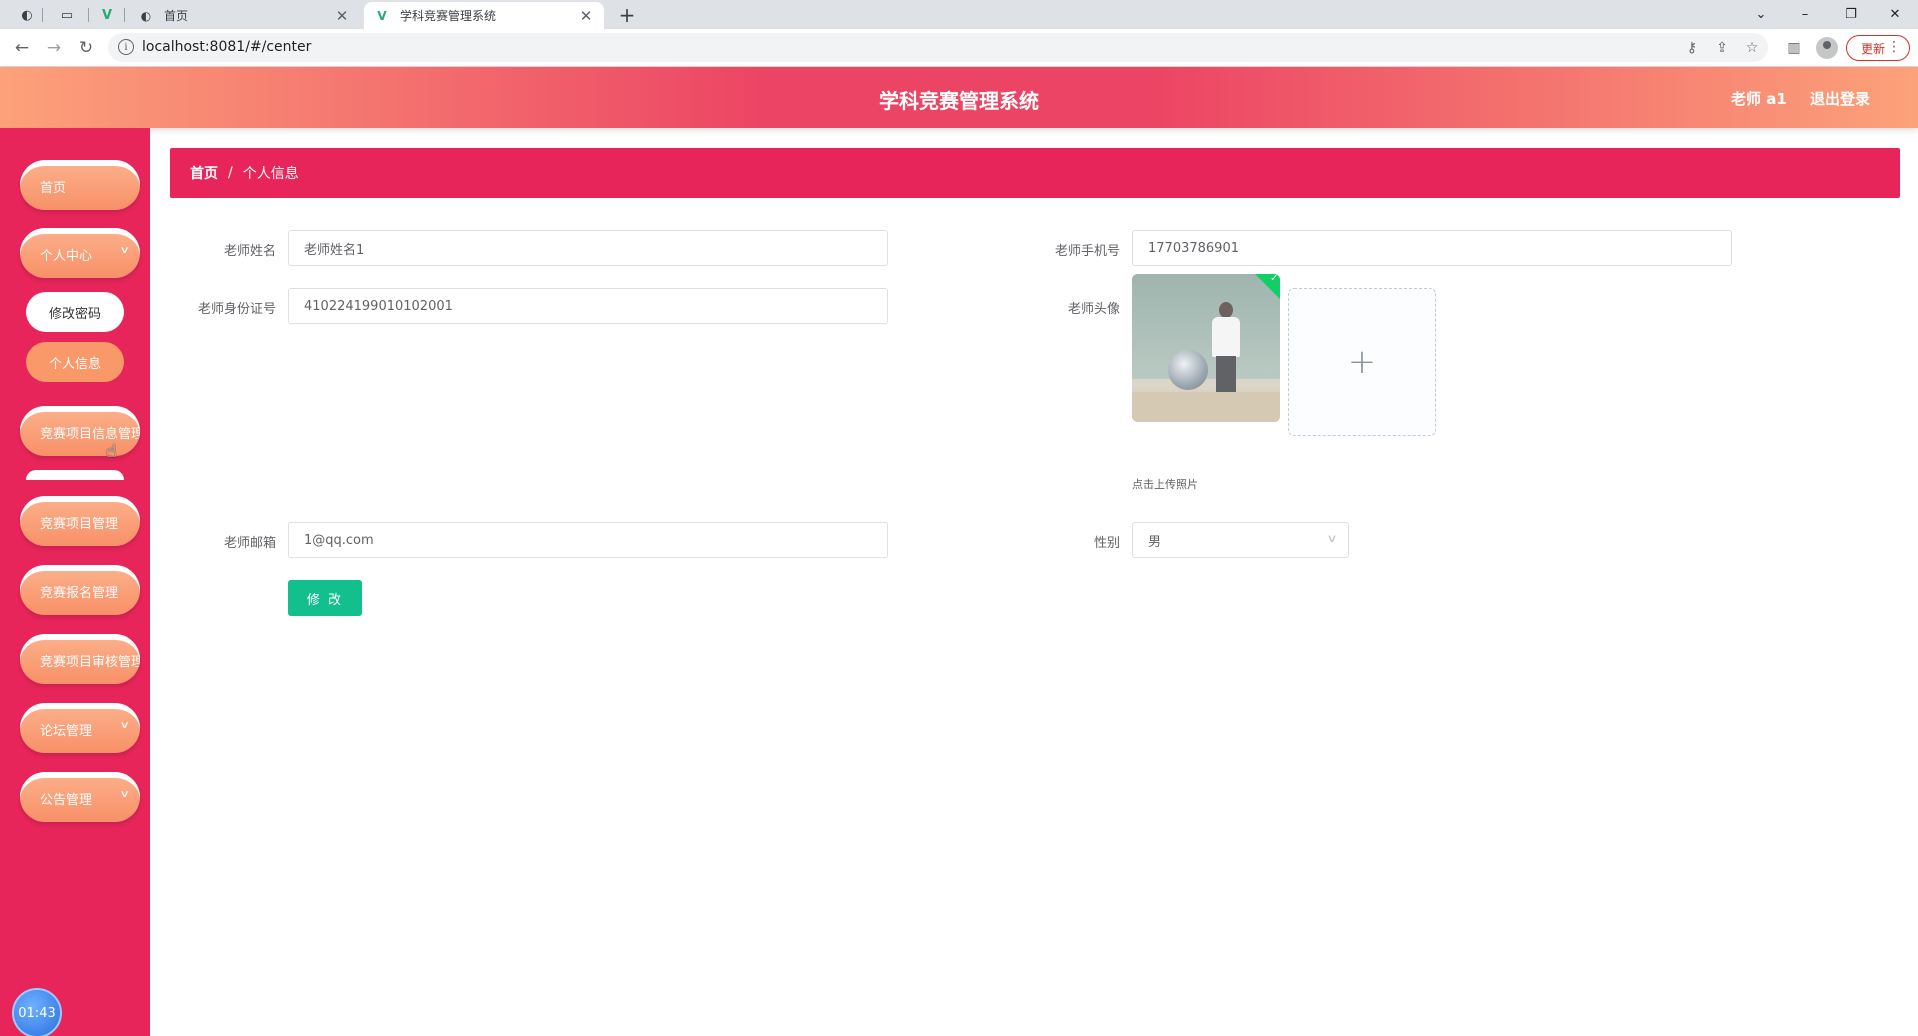 The image size is (1918, 1036). Describe the element at coordinates (1761, 14) in the screenshot. I see `tab-search-dropdown-icon: ⌄` at that location.